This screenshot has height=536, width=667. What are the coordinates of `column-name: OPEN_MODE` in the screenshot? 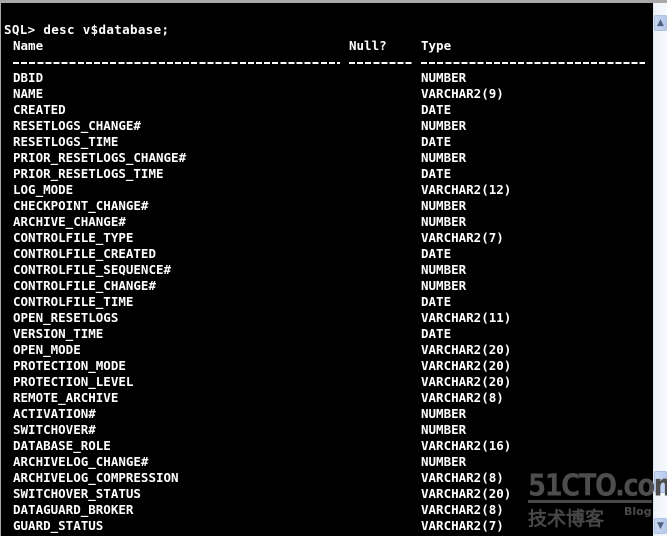 It's located at (47, 349).